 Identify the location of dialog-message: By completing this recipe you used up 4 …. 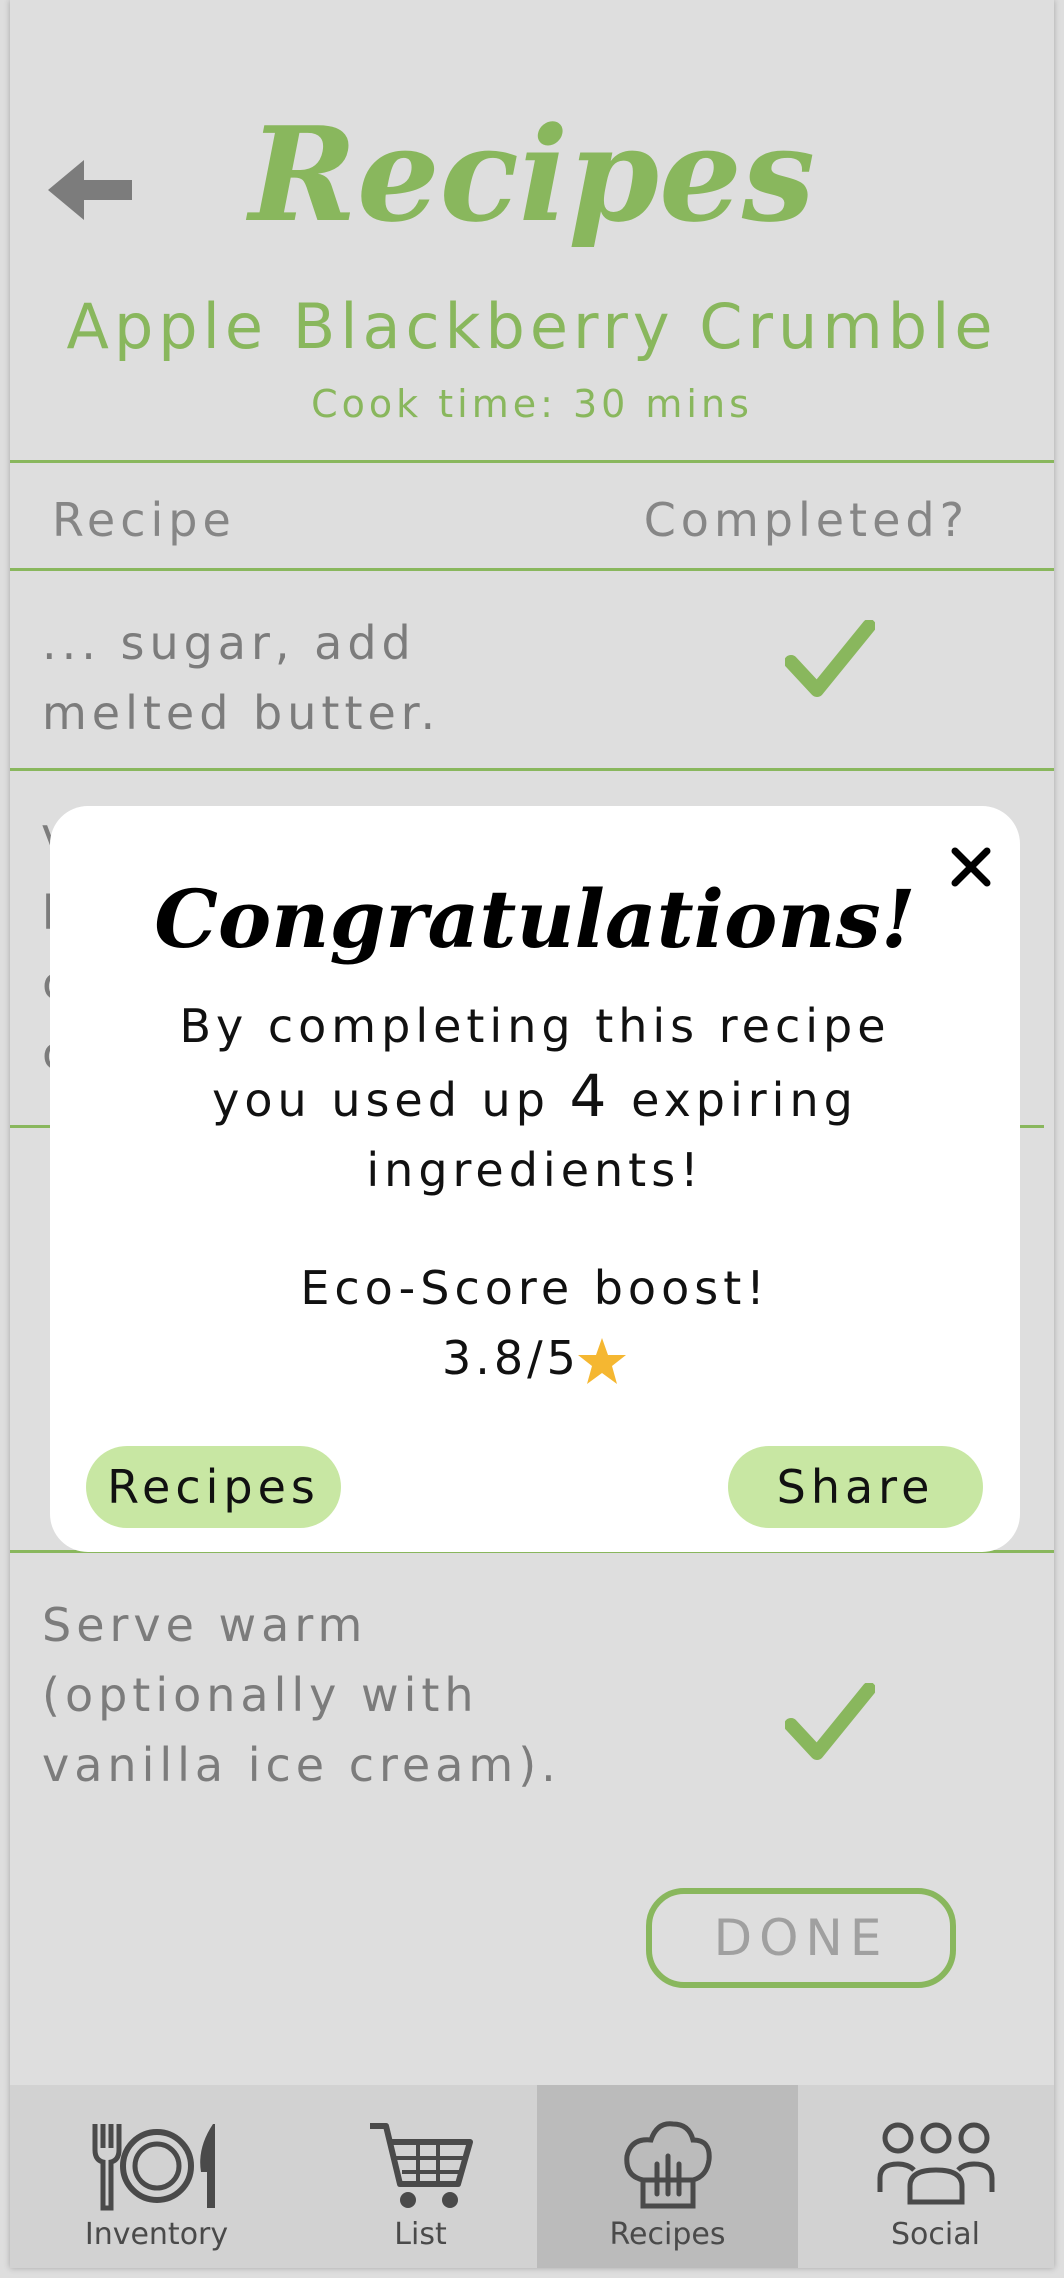
(535, 1098).